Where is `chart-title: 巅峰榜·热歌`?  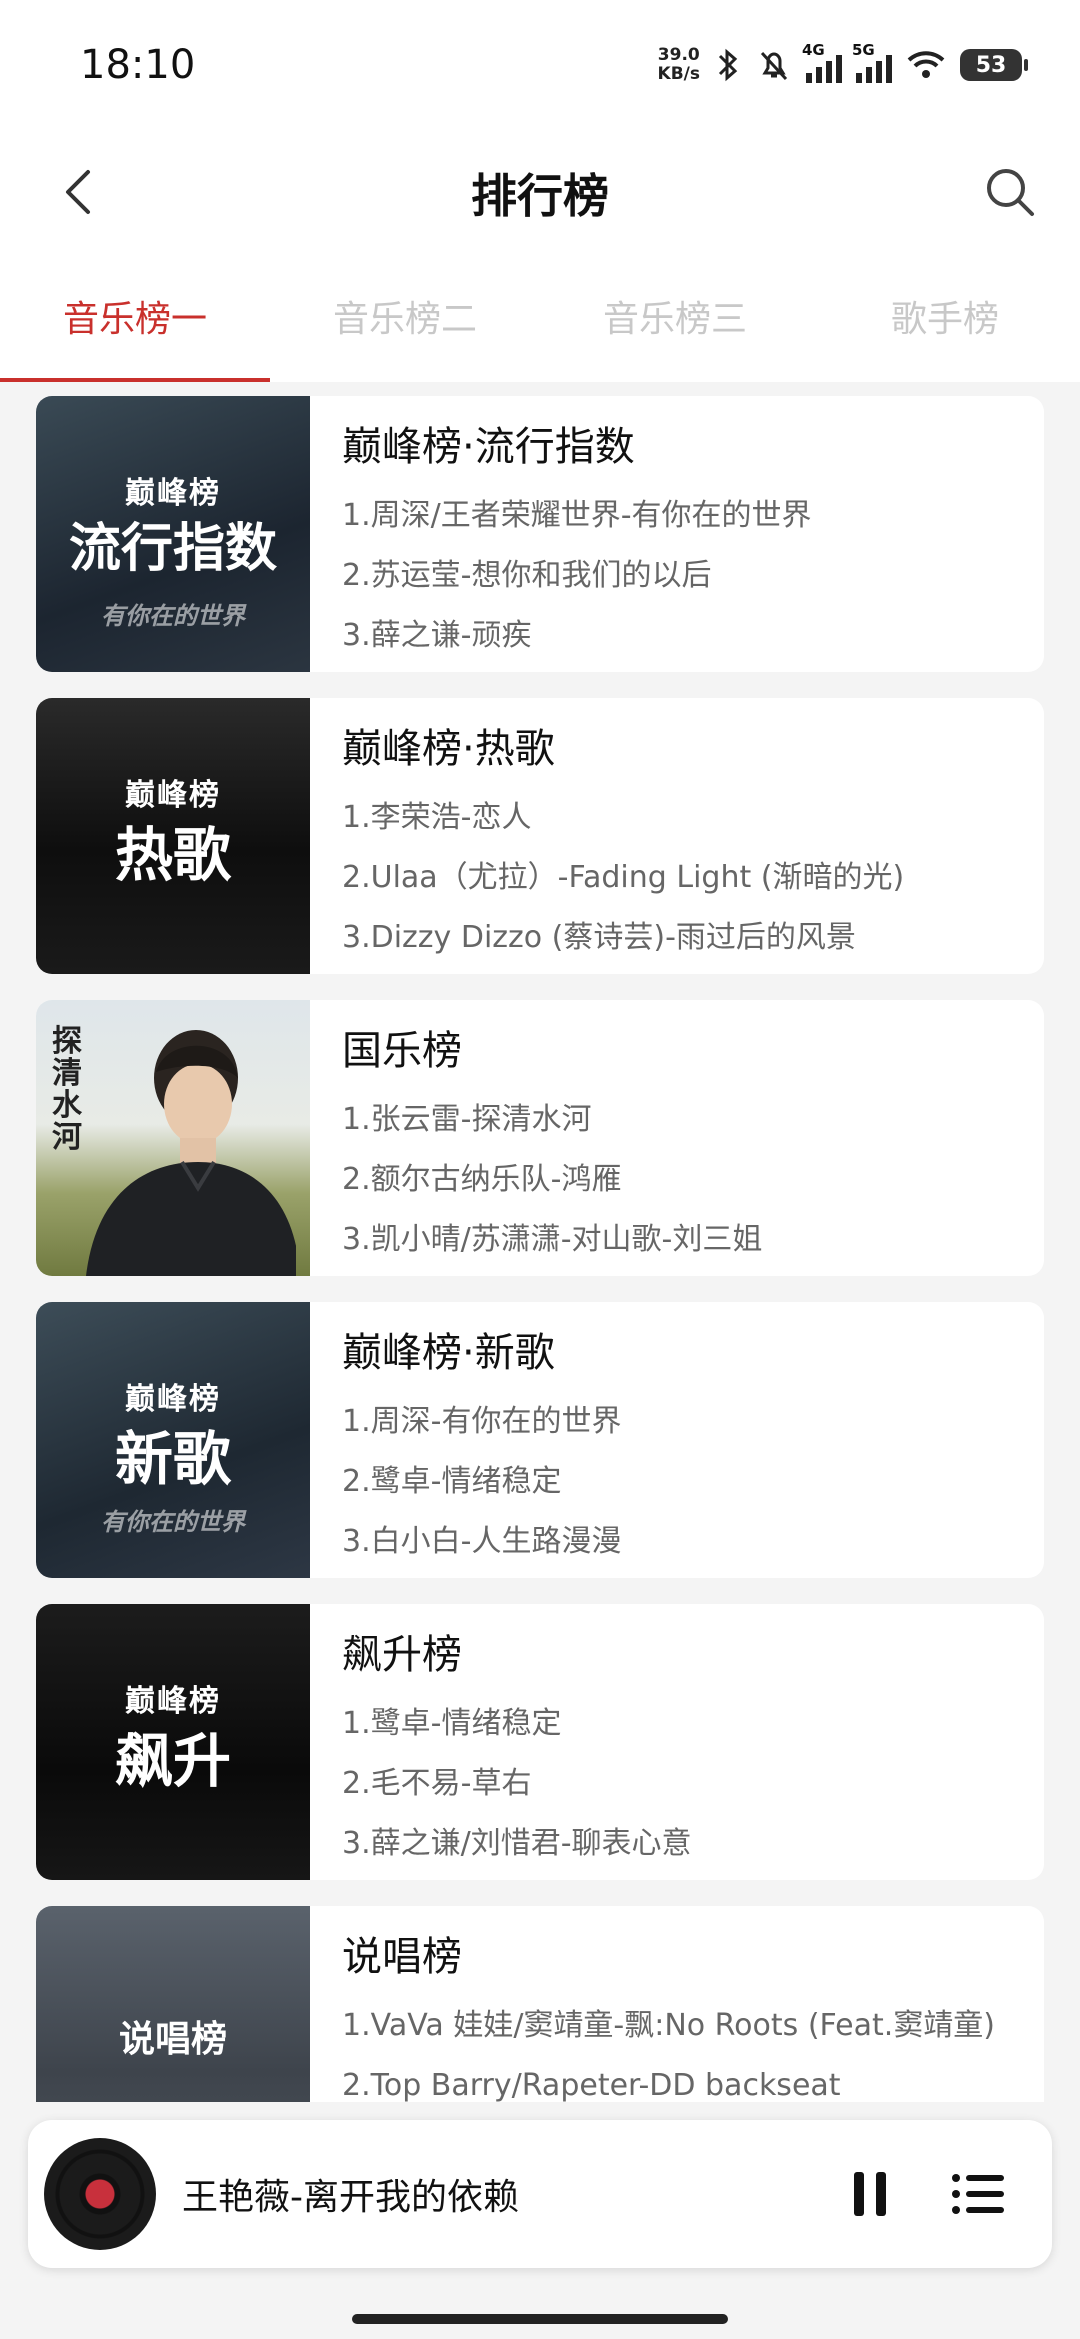 chart-title: 巅峰榜·热歌 is located at coordinates (448, 749).